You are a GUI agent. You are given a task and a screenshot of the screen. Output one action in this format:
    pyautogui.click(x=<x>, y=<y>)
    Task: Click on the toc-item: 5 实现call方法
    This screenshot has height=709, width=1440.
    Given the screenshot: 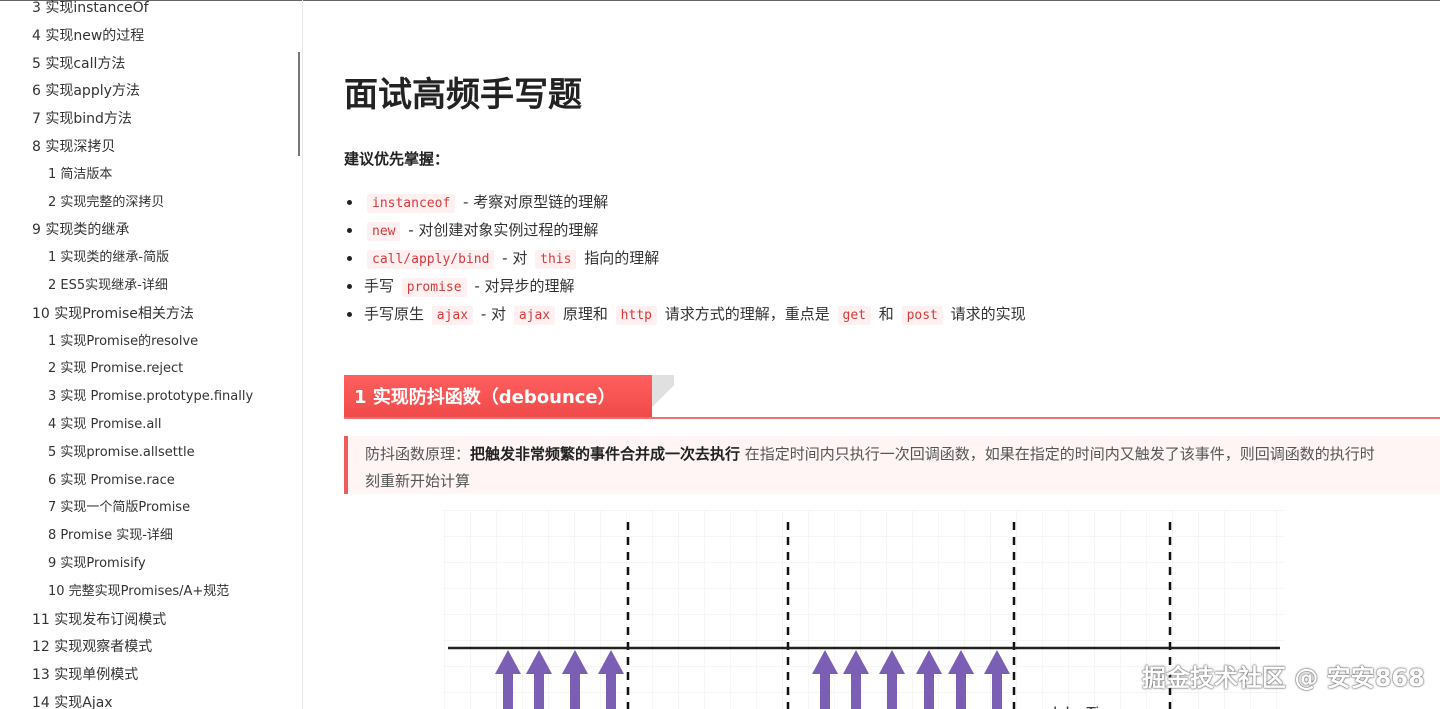 What is the action you would take?
    pyautogui.click(x=78, y=64)
    